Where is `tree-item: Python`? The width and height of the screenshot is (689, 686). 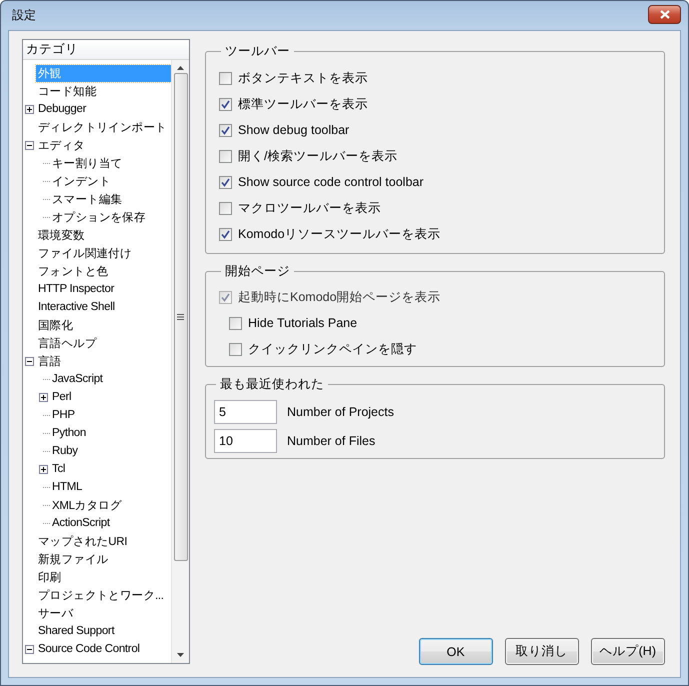
tree-item: Python is located at coordinates (69, 433).